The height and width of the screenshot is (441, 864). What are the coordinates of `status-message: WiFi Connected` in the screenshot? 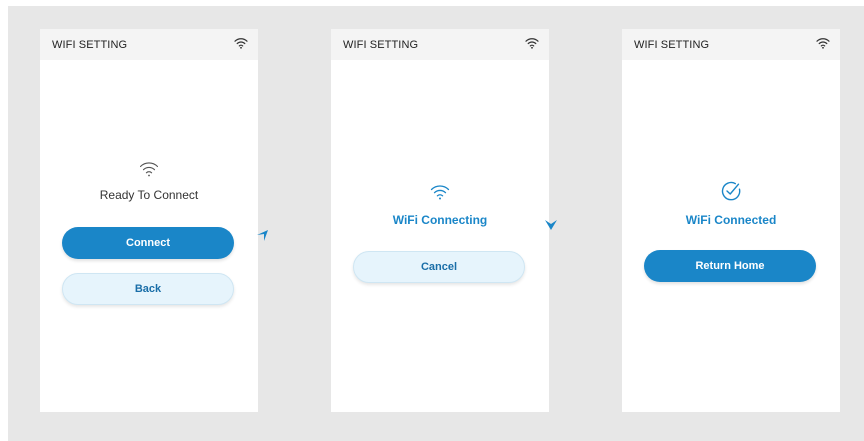 It's located at (731, 220).